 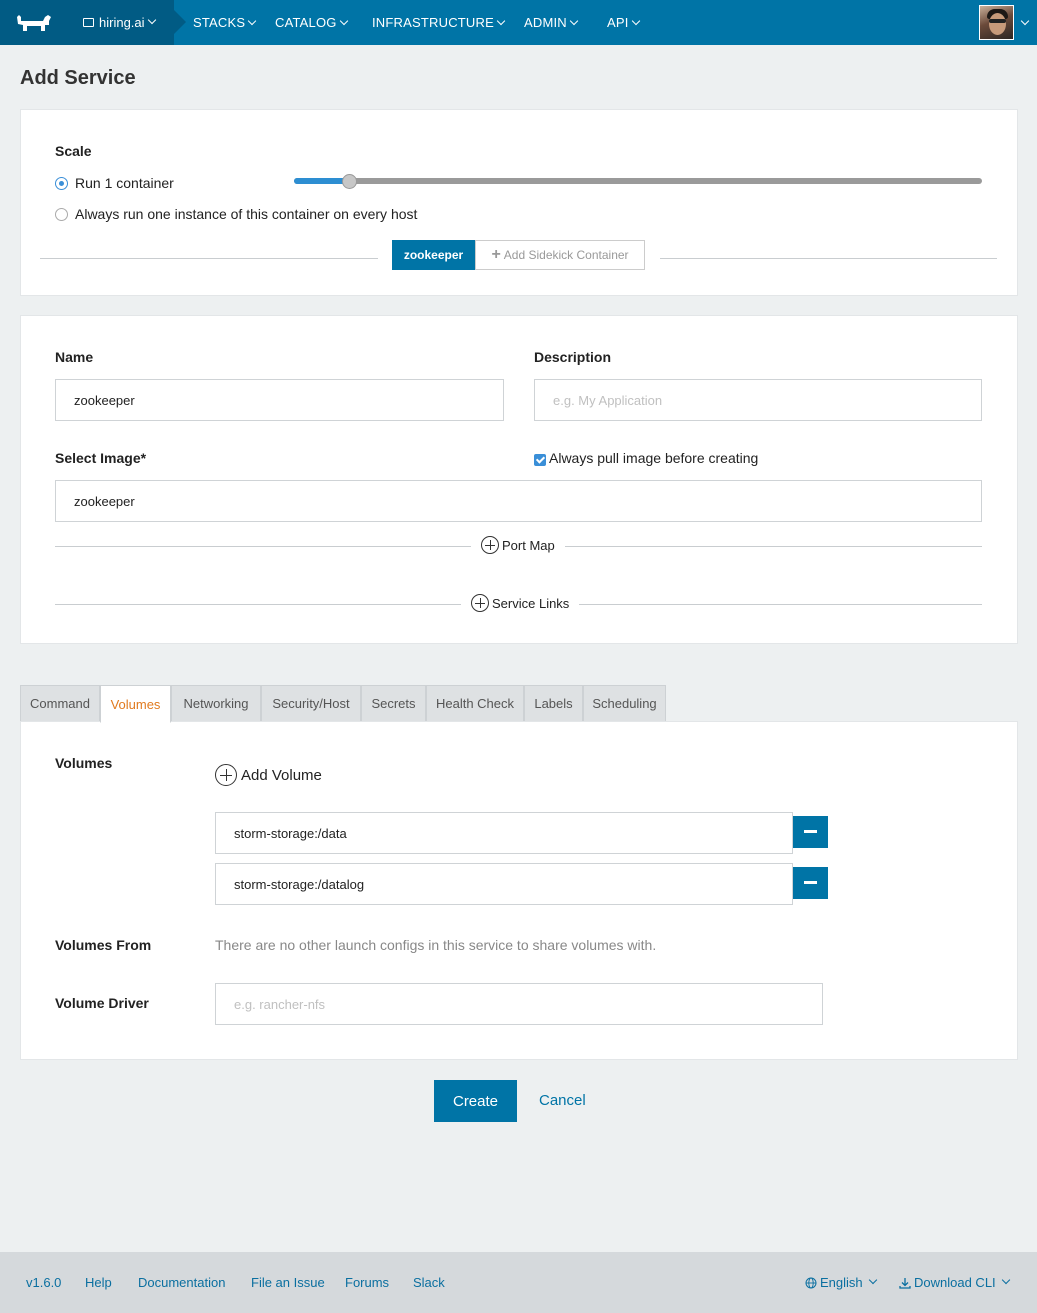 I want to click on download-cli-button: Download CLI, so click(x=954, y=1282).